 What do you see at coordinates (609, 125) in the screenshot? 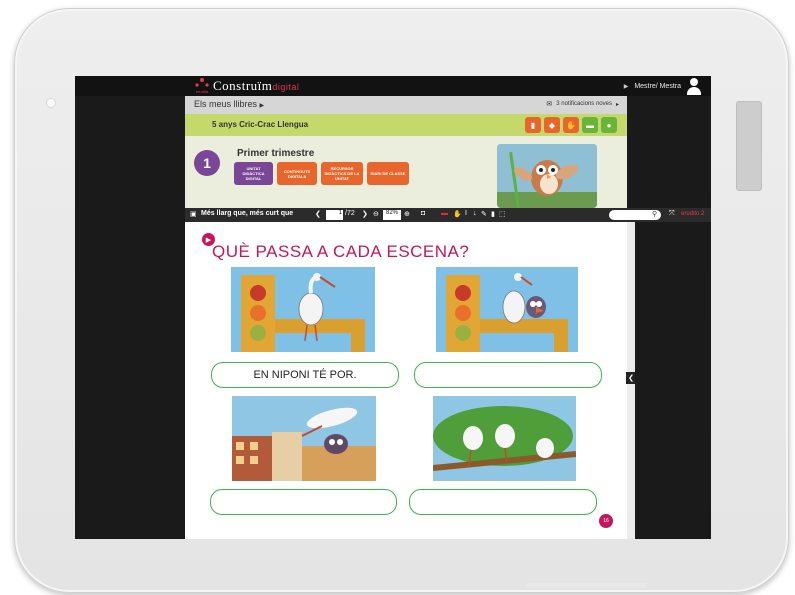
I see `user-icon: ●` at bounding box center [609, 125].